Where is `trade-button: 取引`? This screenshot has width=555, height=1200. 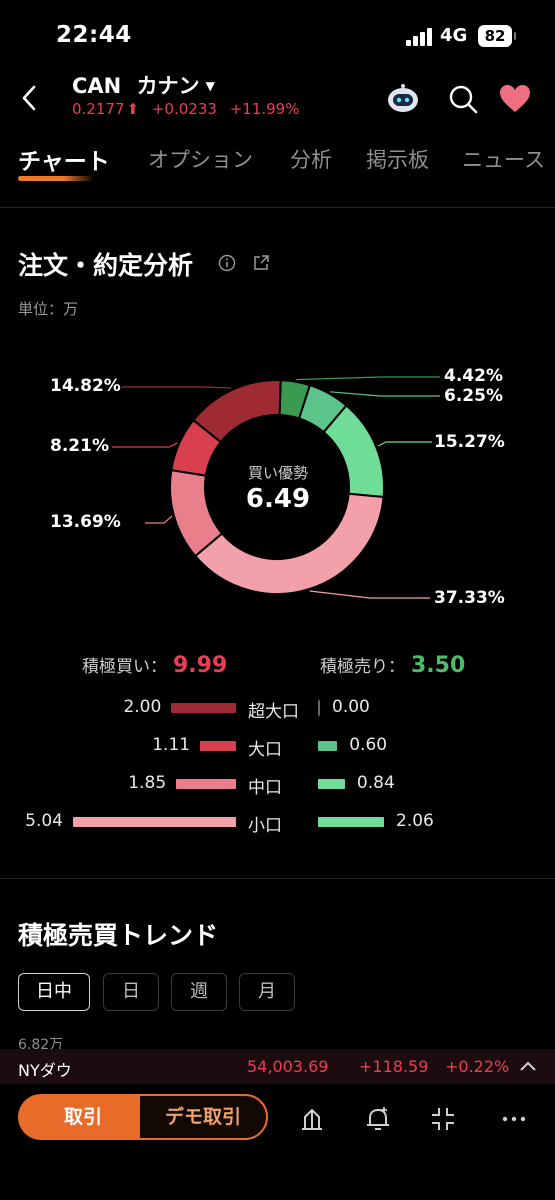 trade-button: 取引 is located at coordinates (83, 1117).